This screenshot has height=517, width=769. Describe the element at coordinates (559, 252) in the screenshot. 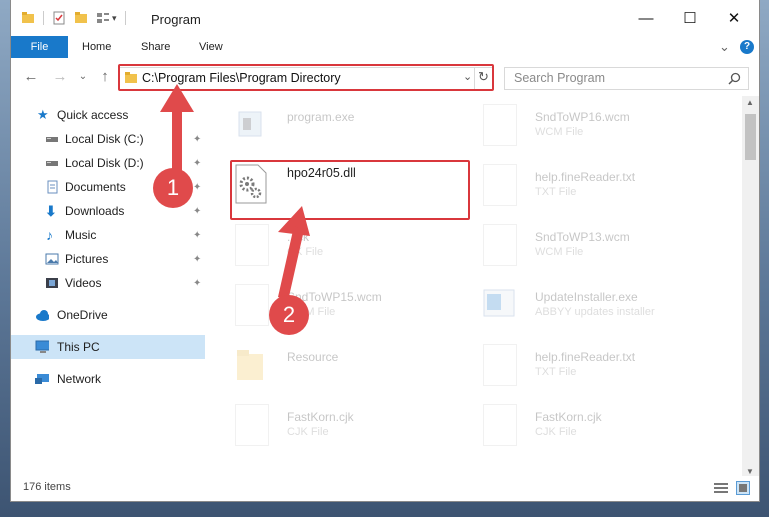

I see `file-type: WCM File` at that location.